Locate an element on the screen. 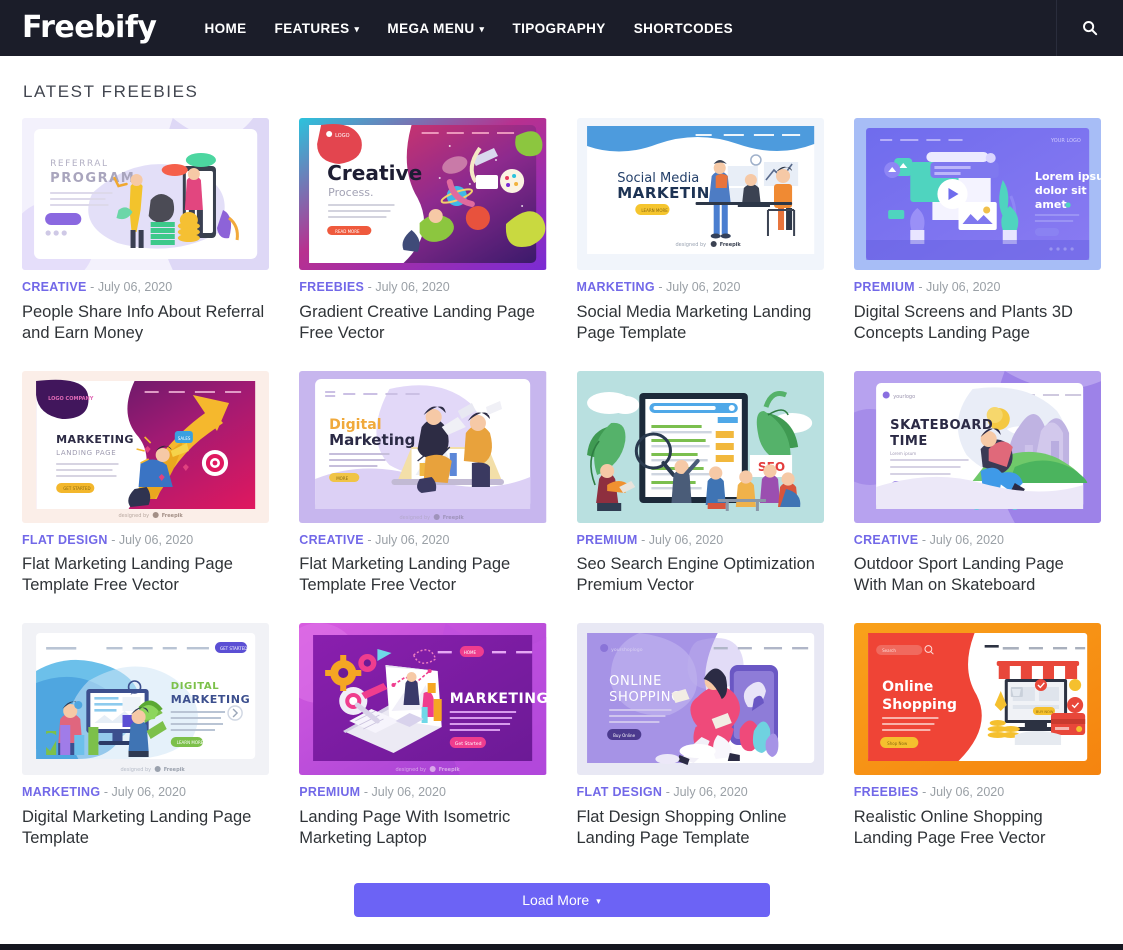 This screenshot has height=950, width=1123. card-title-link: Digital Marketing Landing Page Template is located at coordinates (145, 828).